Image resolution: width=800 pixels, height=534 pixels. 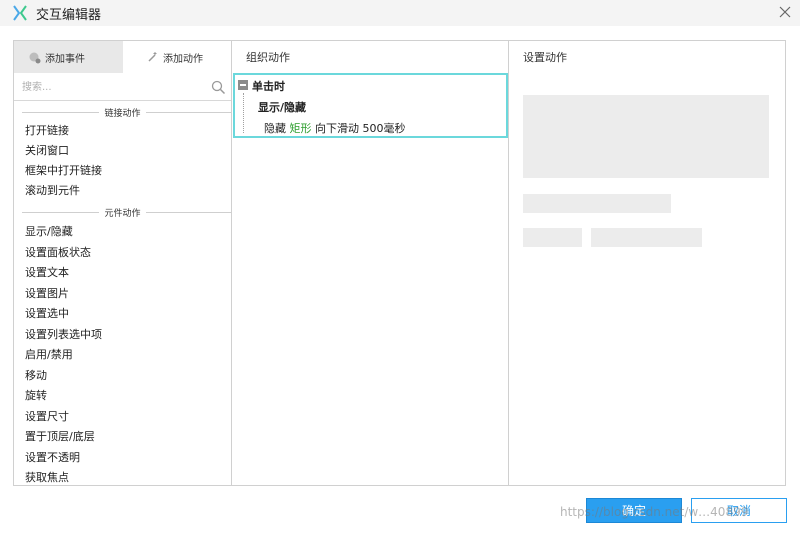 What do you see at coordinates (52, 191) in the screenshot?
I see `action-scroll-to-widget: 滚动到元件` at bounding box center [52, 191].